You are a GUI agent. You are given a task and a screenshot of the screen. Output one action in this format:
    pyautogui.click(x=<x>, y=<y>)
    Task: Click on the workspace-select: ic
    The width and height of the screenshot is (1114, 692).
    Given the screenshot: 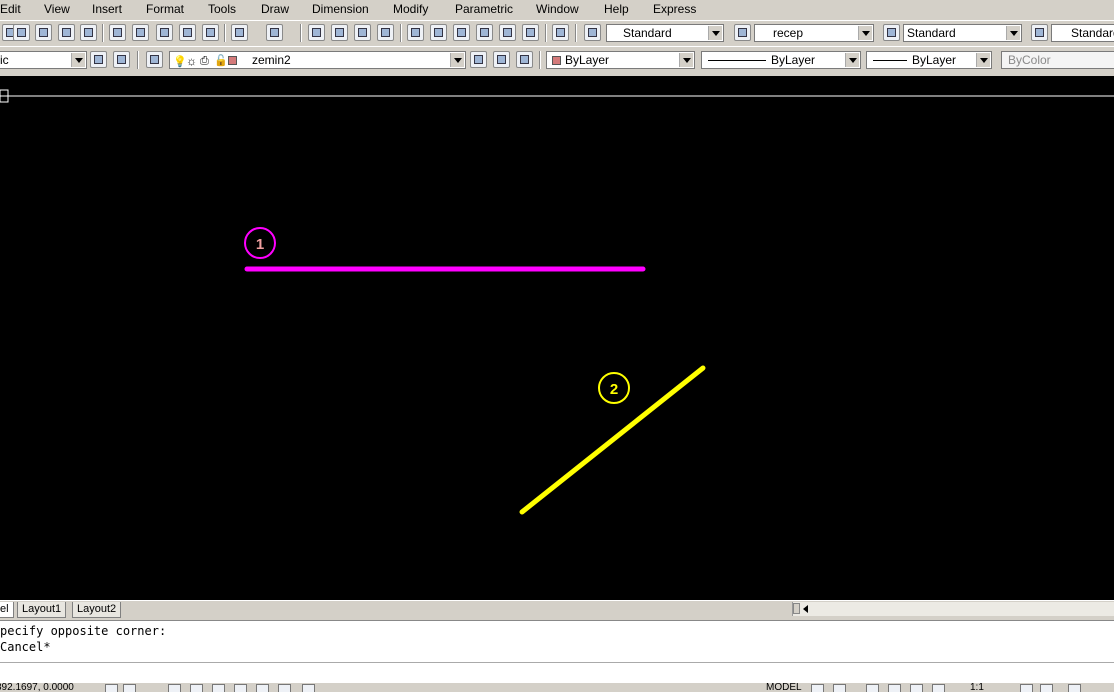 What is the action you would take?
    pyautogui.click(x=43, y=60)
    